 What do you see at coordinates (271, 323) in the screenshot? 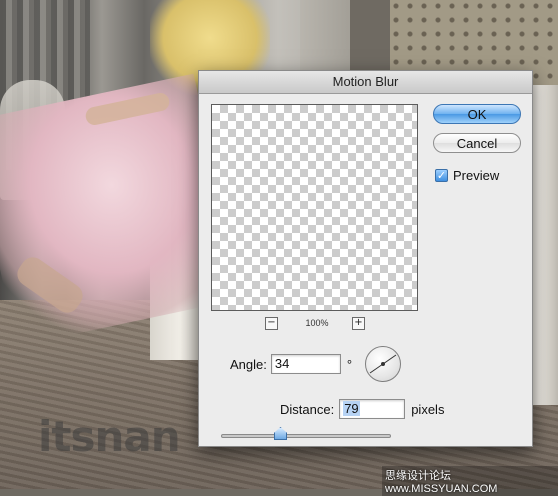
I see `zoom-out-button: −` at bounding box center [271, 323].